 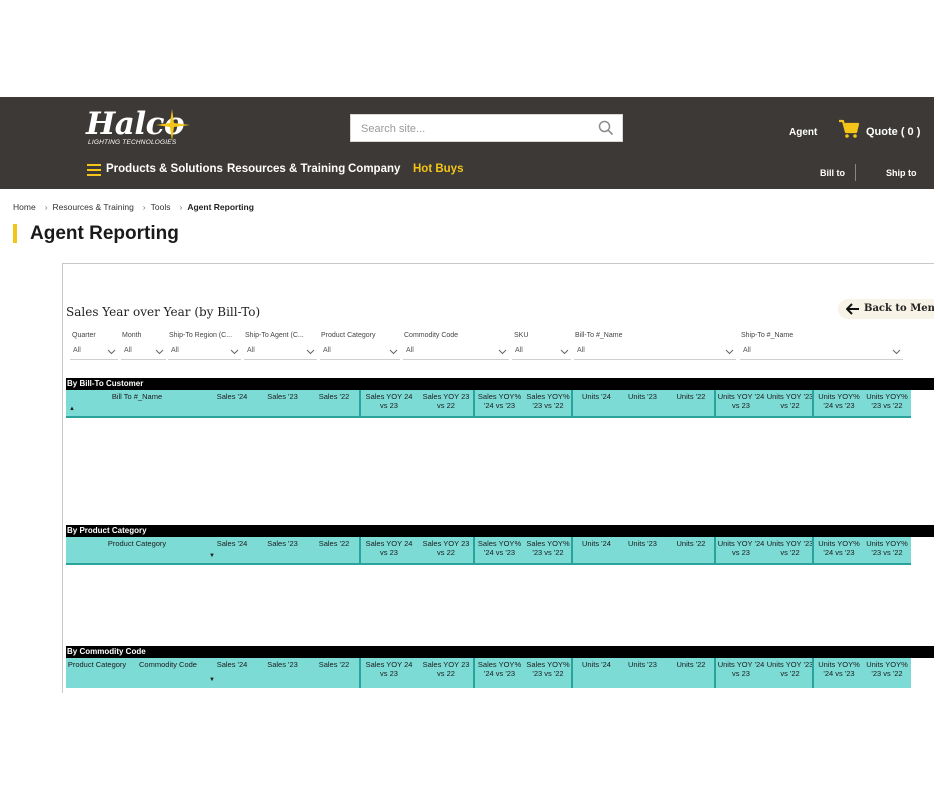 What do you see at coordinates (137, 396) in the screenshot?
I see `col-header-bill-to-name: Bill To #_Name` at bounding box center [137, 396].